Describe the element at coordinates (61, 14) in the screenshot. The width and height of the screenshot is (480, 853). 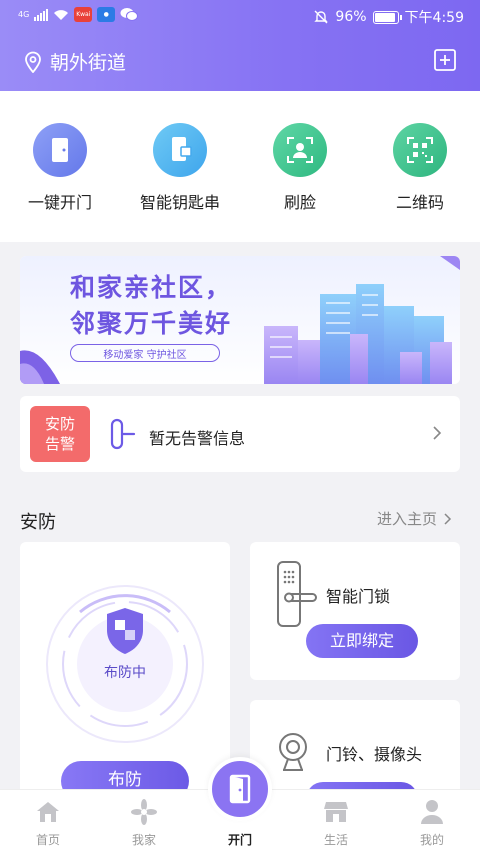
I see `wifi-icon` at that location.